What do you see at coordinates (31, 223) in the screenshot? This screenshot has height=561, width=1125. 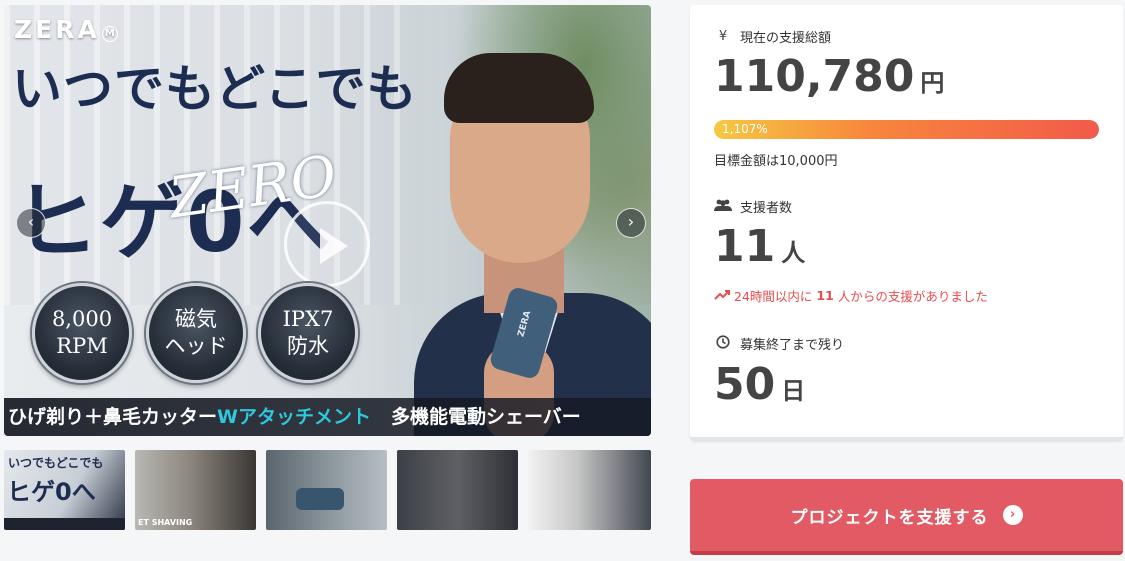 I see `carousel-prev-button: ‹` at bounding box center [31, 223].